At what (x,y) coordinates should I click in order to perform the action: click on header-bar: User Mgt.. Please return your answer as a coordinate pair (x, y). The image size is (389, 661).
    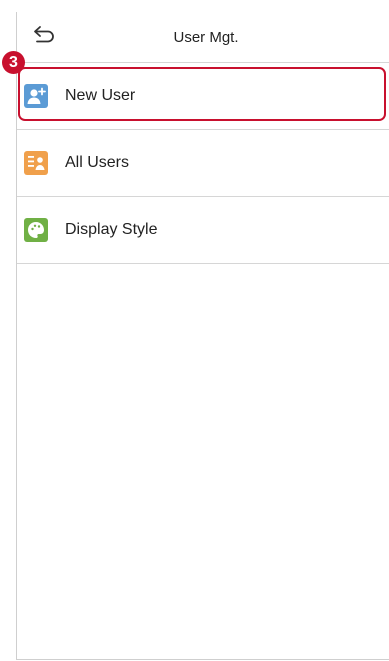
    Looking at the image, I should click on (203, 37).